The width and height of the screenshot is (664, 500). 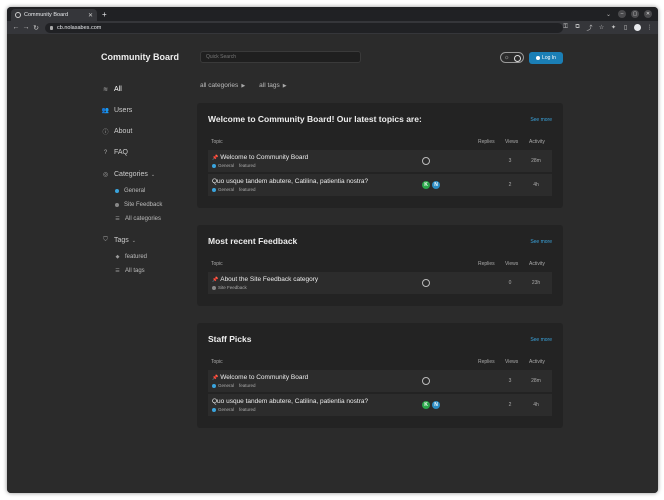 What do you see at coordinates (510, 381) in the screenshot?
I see `views-count: 3` at bounding box center [510, 381].